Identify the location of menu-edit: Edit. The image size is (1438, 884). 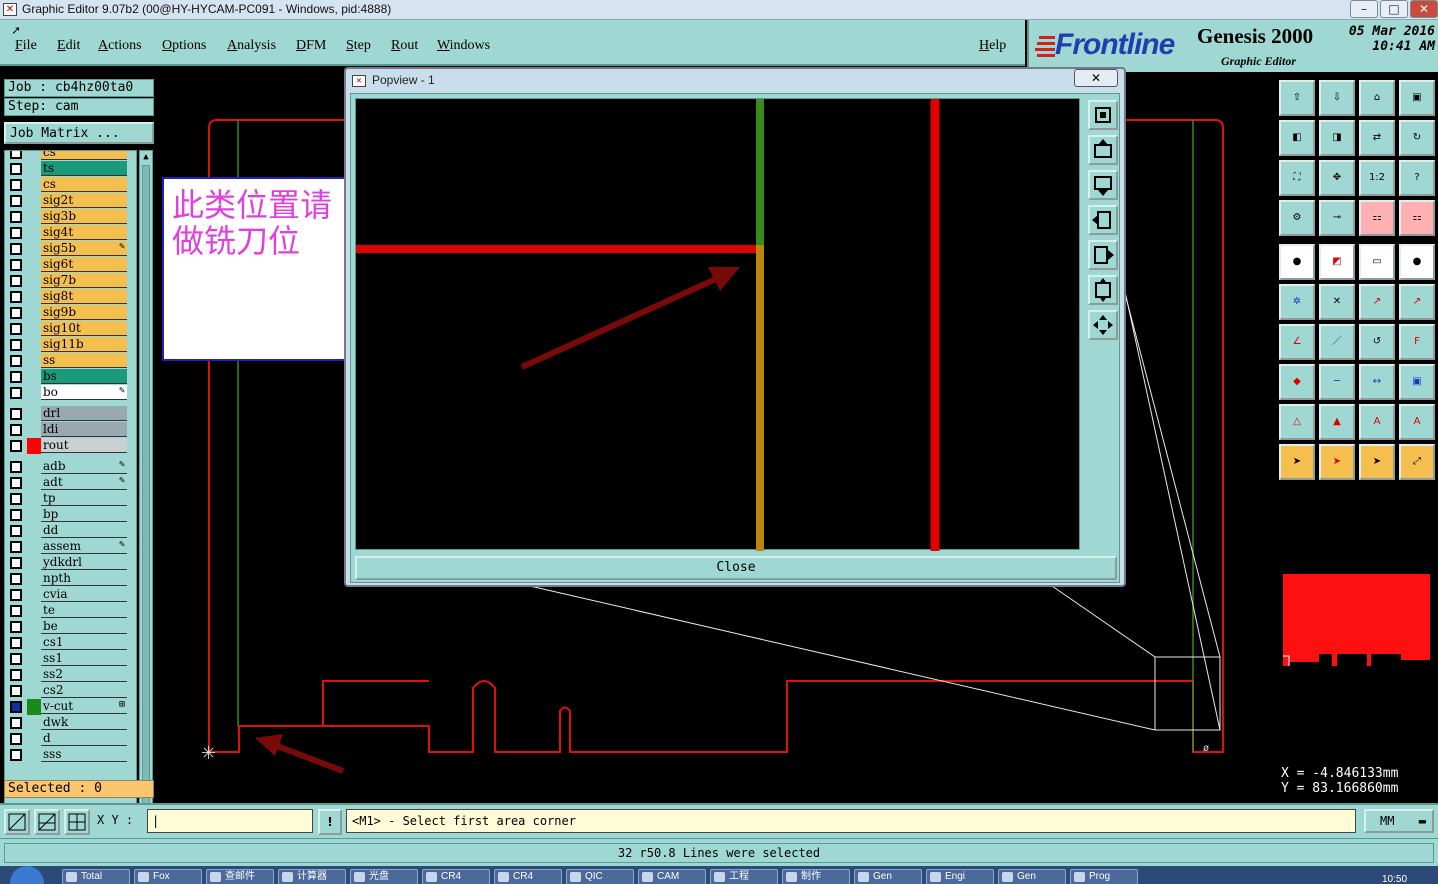
(68, 46).